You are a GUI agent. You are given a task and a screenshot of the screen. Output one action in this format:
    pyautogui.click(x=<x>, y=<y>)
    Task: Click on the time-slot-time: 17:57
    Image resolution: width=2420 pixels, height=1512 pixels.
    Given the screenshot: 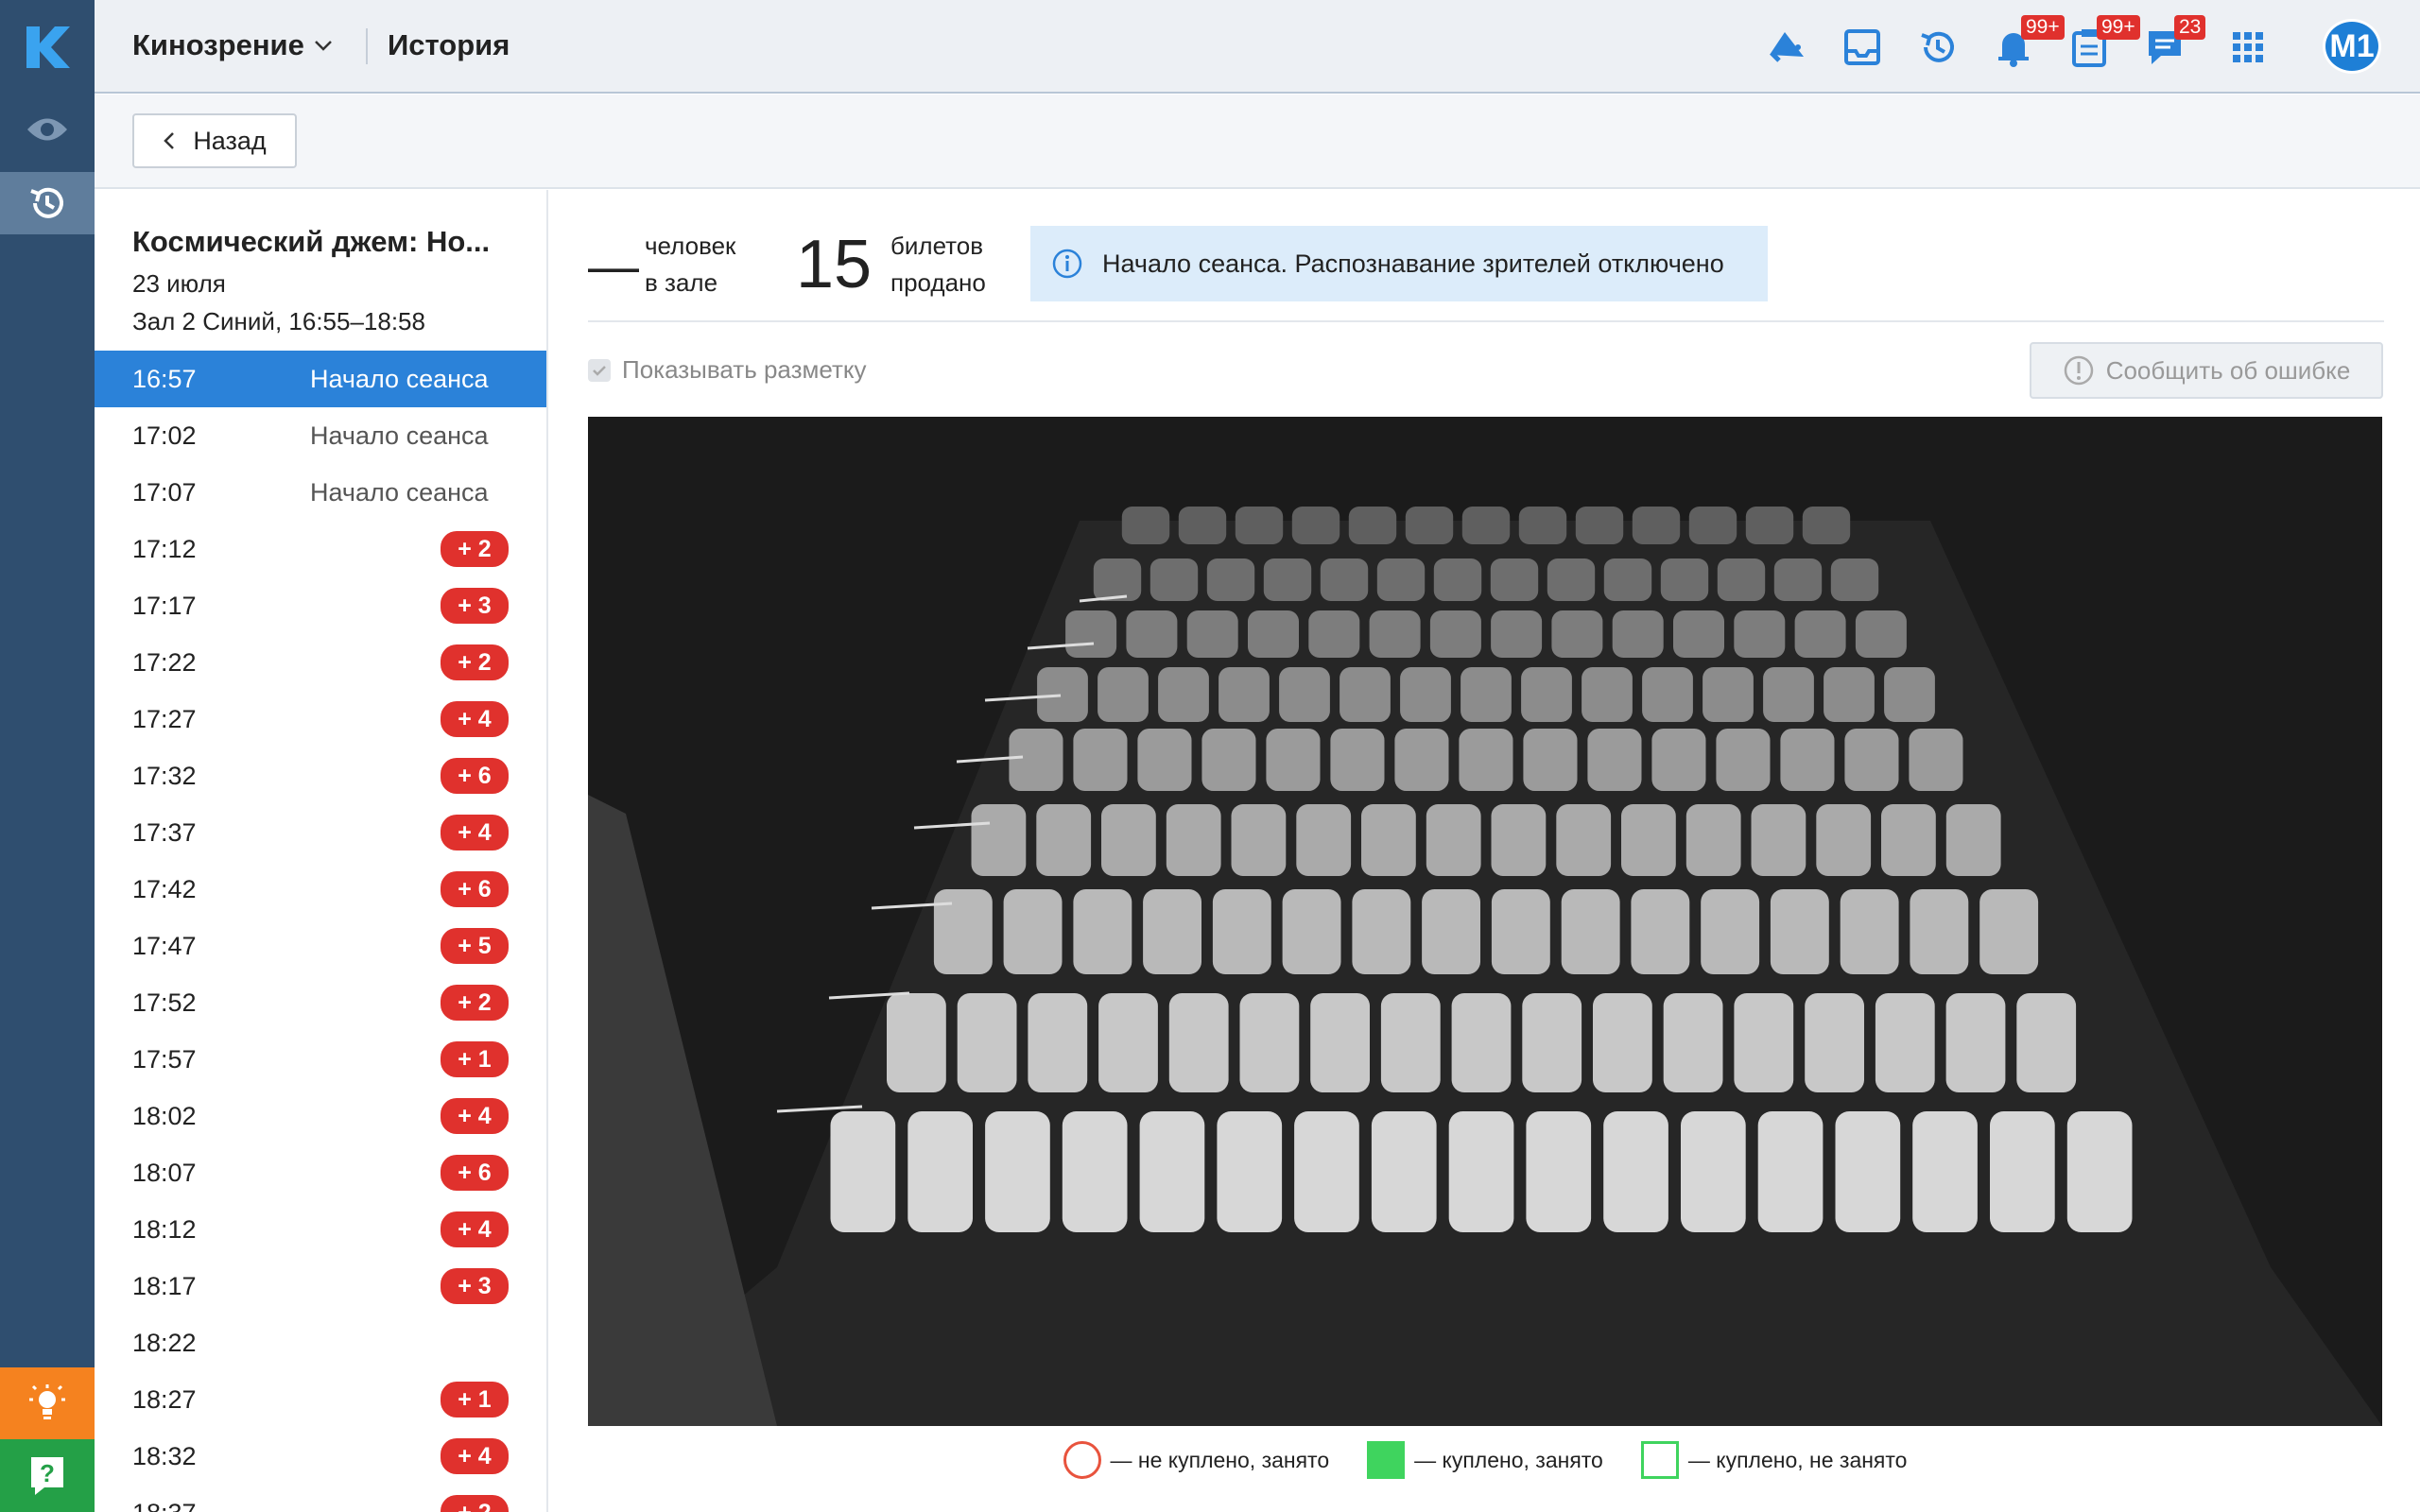 What is the action you would take?
    pyautogui.click(x=164, y=1059)
    